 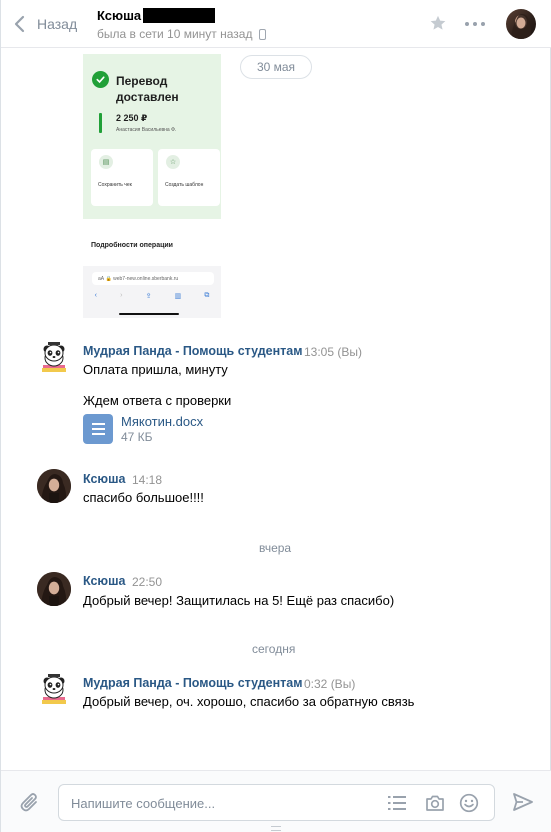 What do you see at coordinates (274, 649) in the screenshot?
I see `day-divider: сегодня` at bounding box center [274, 649].